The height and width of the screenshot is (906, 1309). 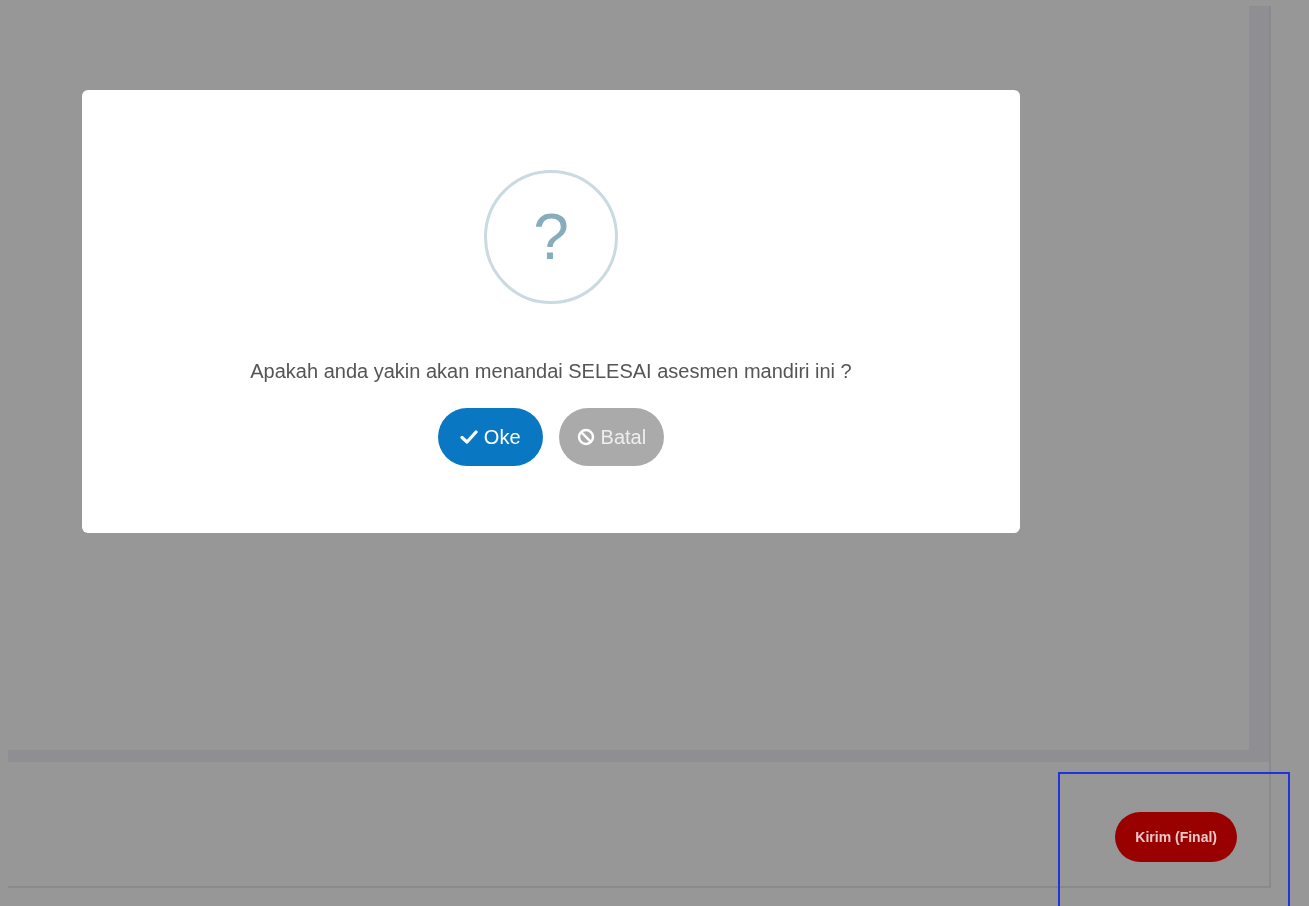 What do you see at coordinates (468, 437) in the screenshot?
I see `check-icon` at bounding box center [468, 437].